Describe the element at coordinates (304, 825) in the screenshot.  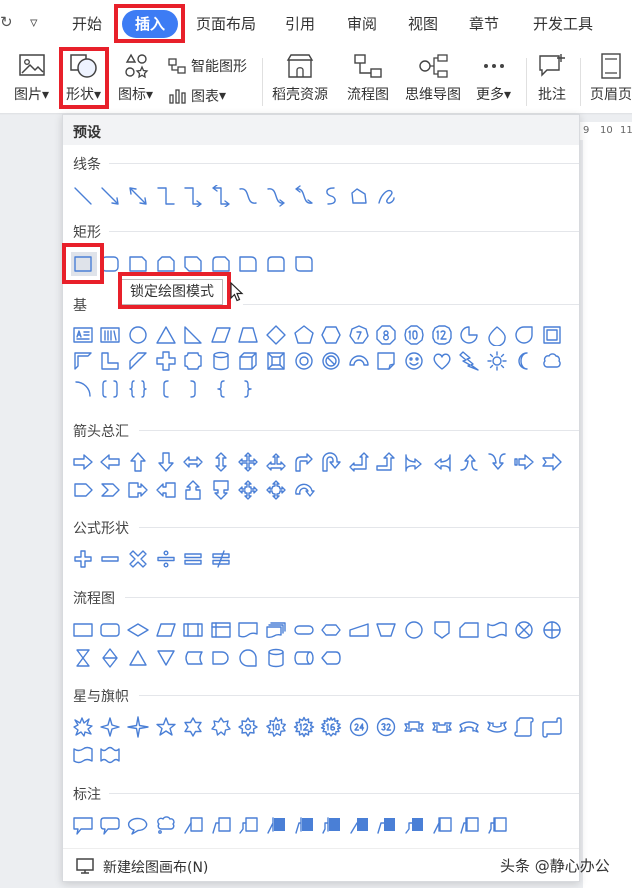
I see `accent-callout-2-shape` at that location.